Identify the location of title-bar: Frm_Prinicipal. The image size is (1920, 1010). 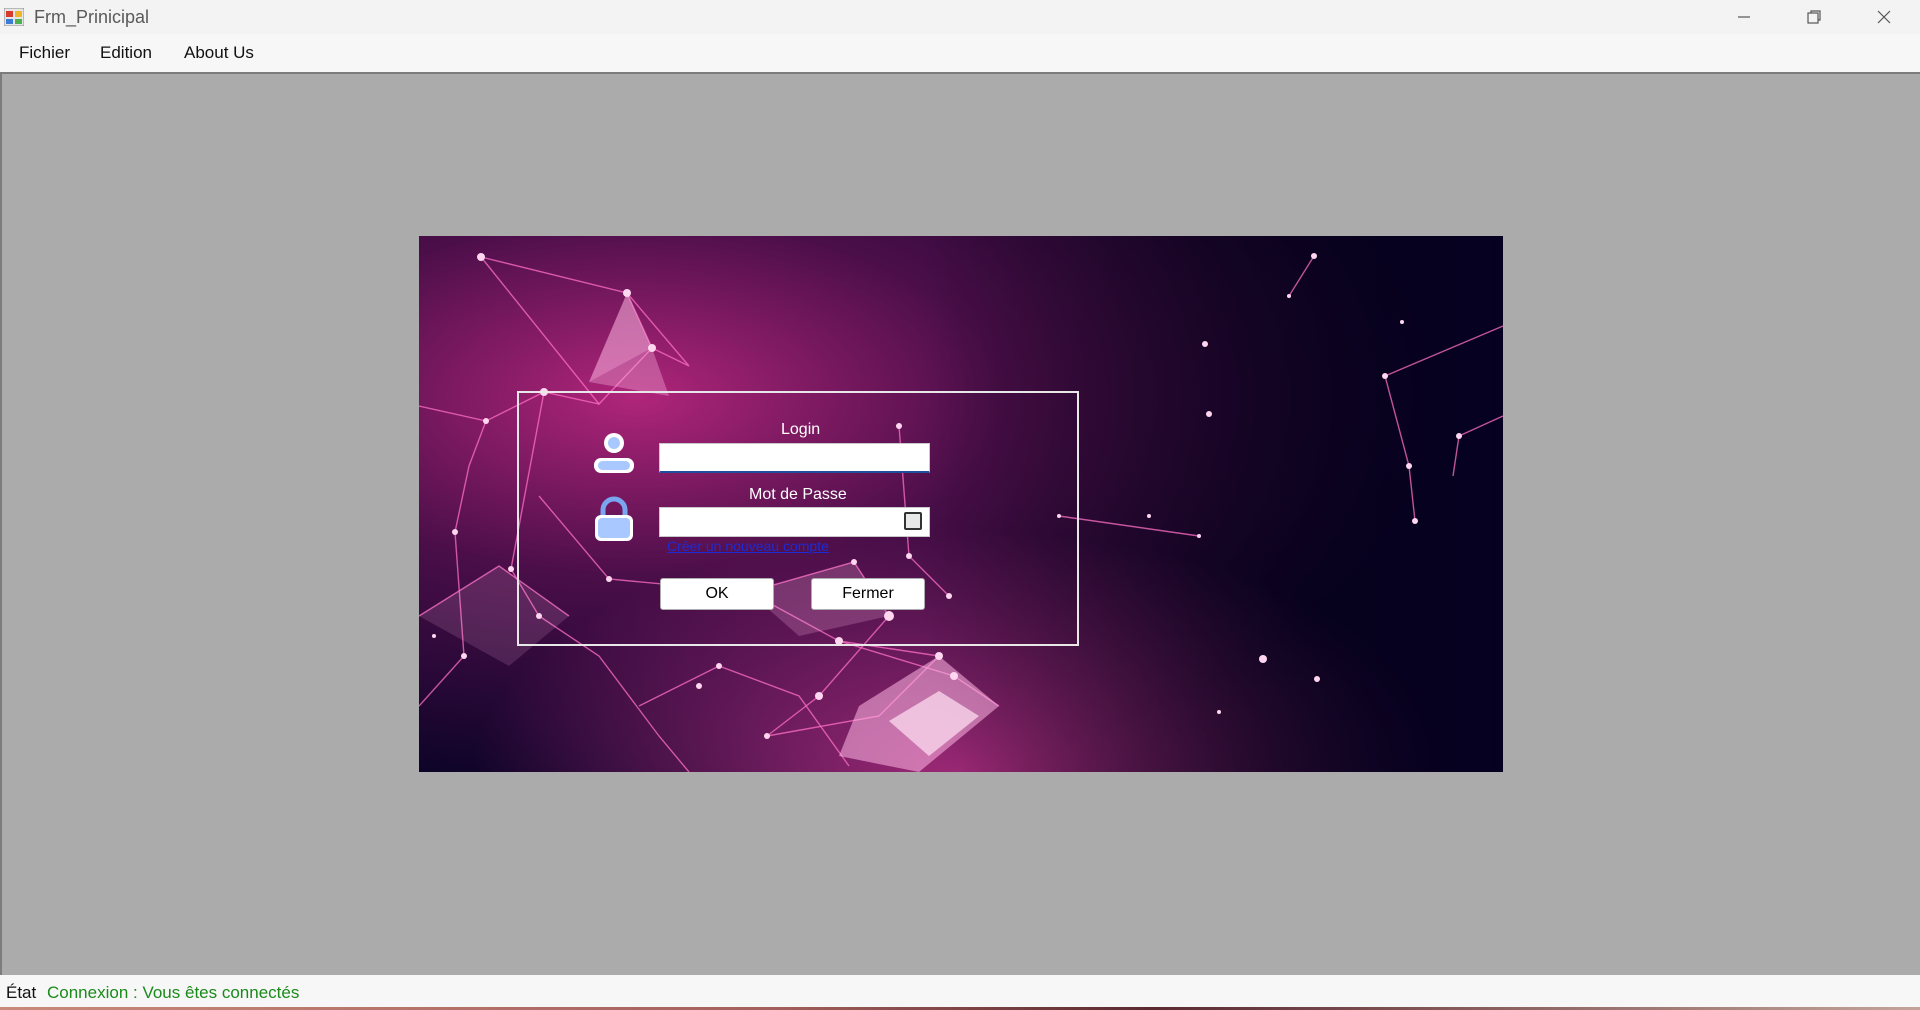
(960, 17).